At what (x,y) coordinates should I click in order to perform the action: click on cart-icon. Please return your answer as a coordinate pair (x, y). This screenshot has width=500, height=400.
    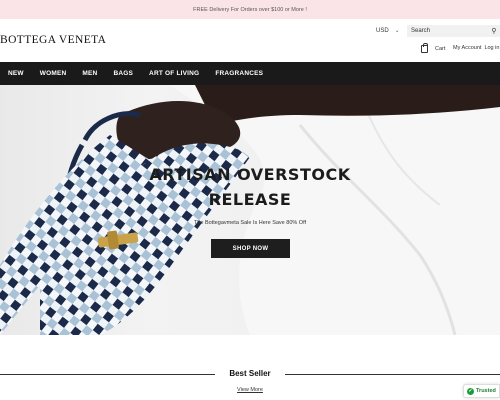
    Looking at the image, I should click on (424, 48).